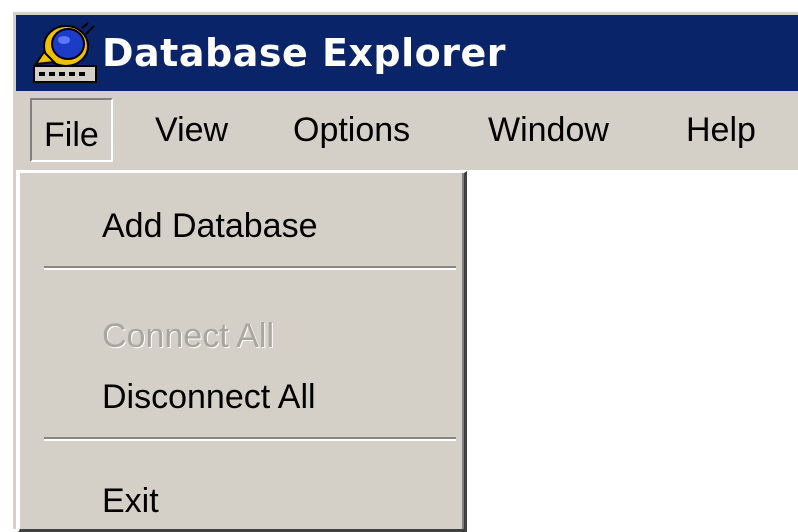 Image resolution: width=798 pixels, height=532 pixels. I want to click on menu-window: Window, so click(548, 130).